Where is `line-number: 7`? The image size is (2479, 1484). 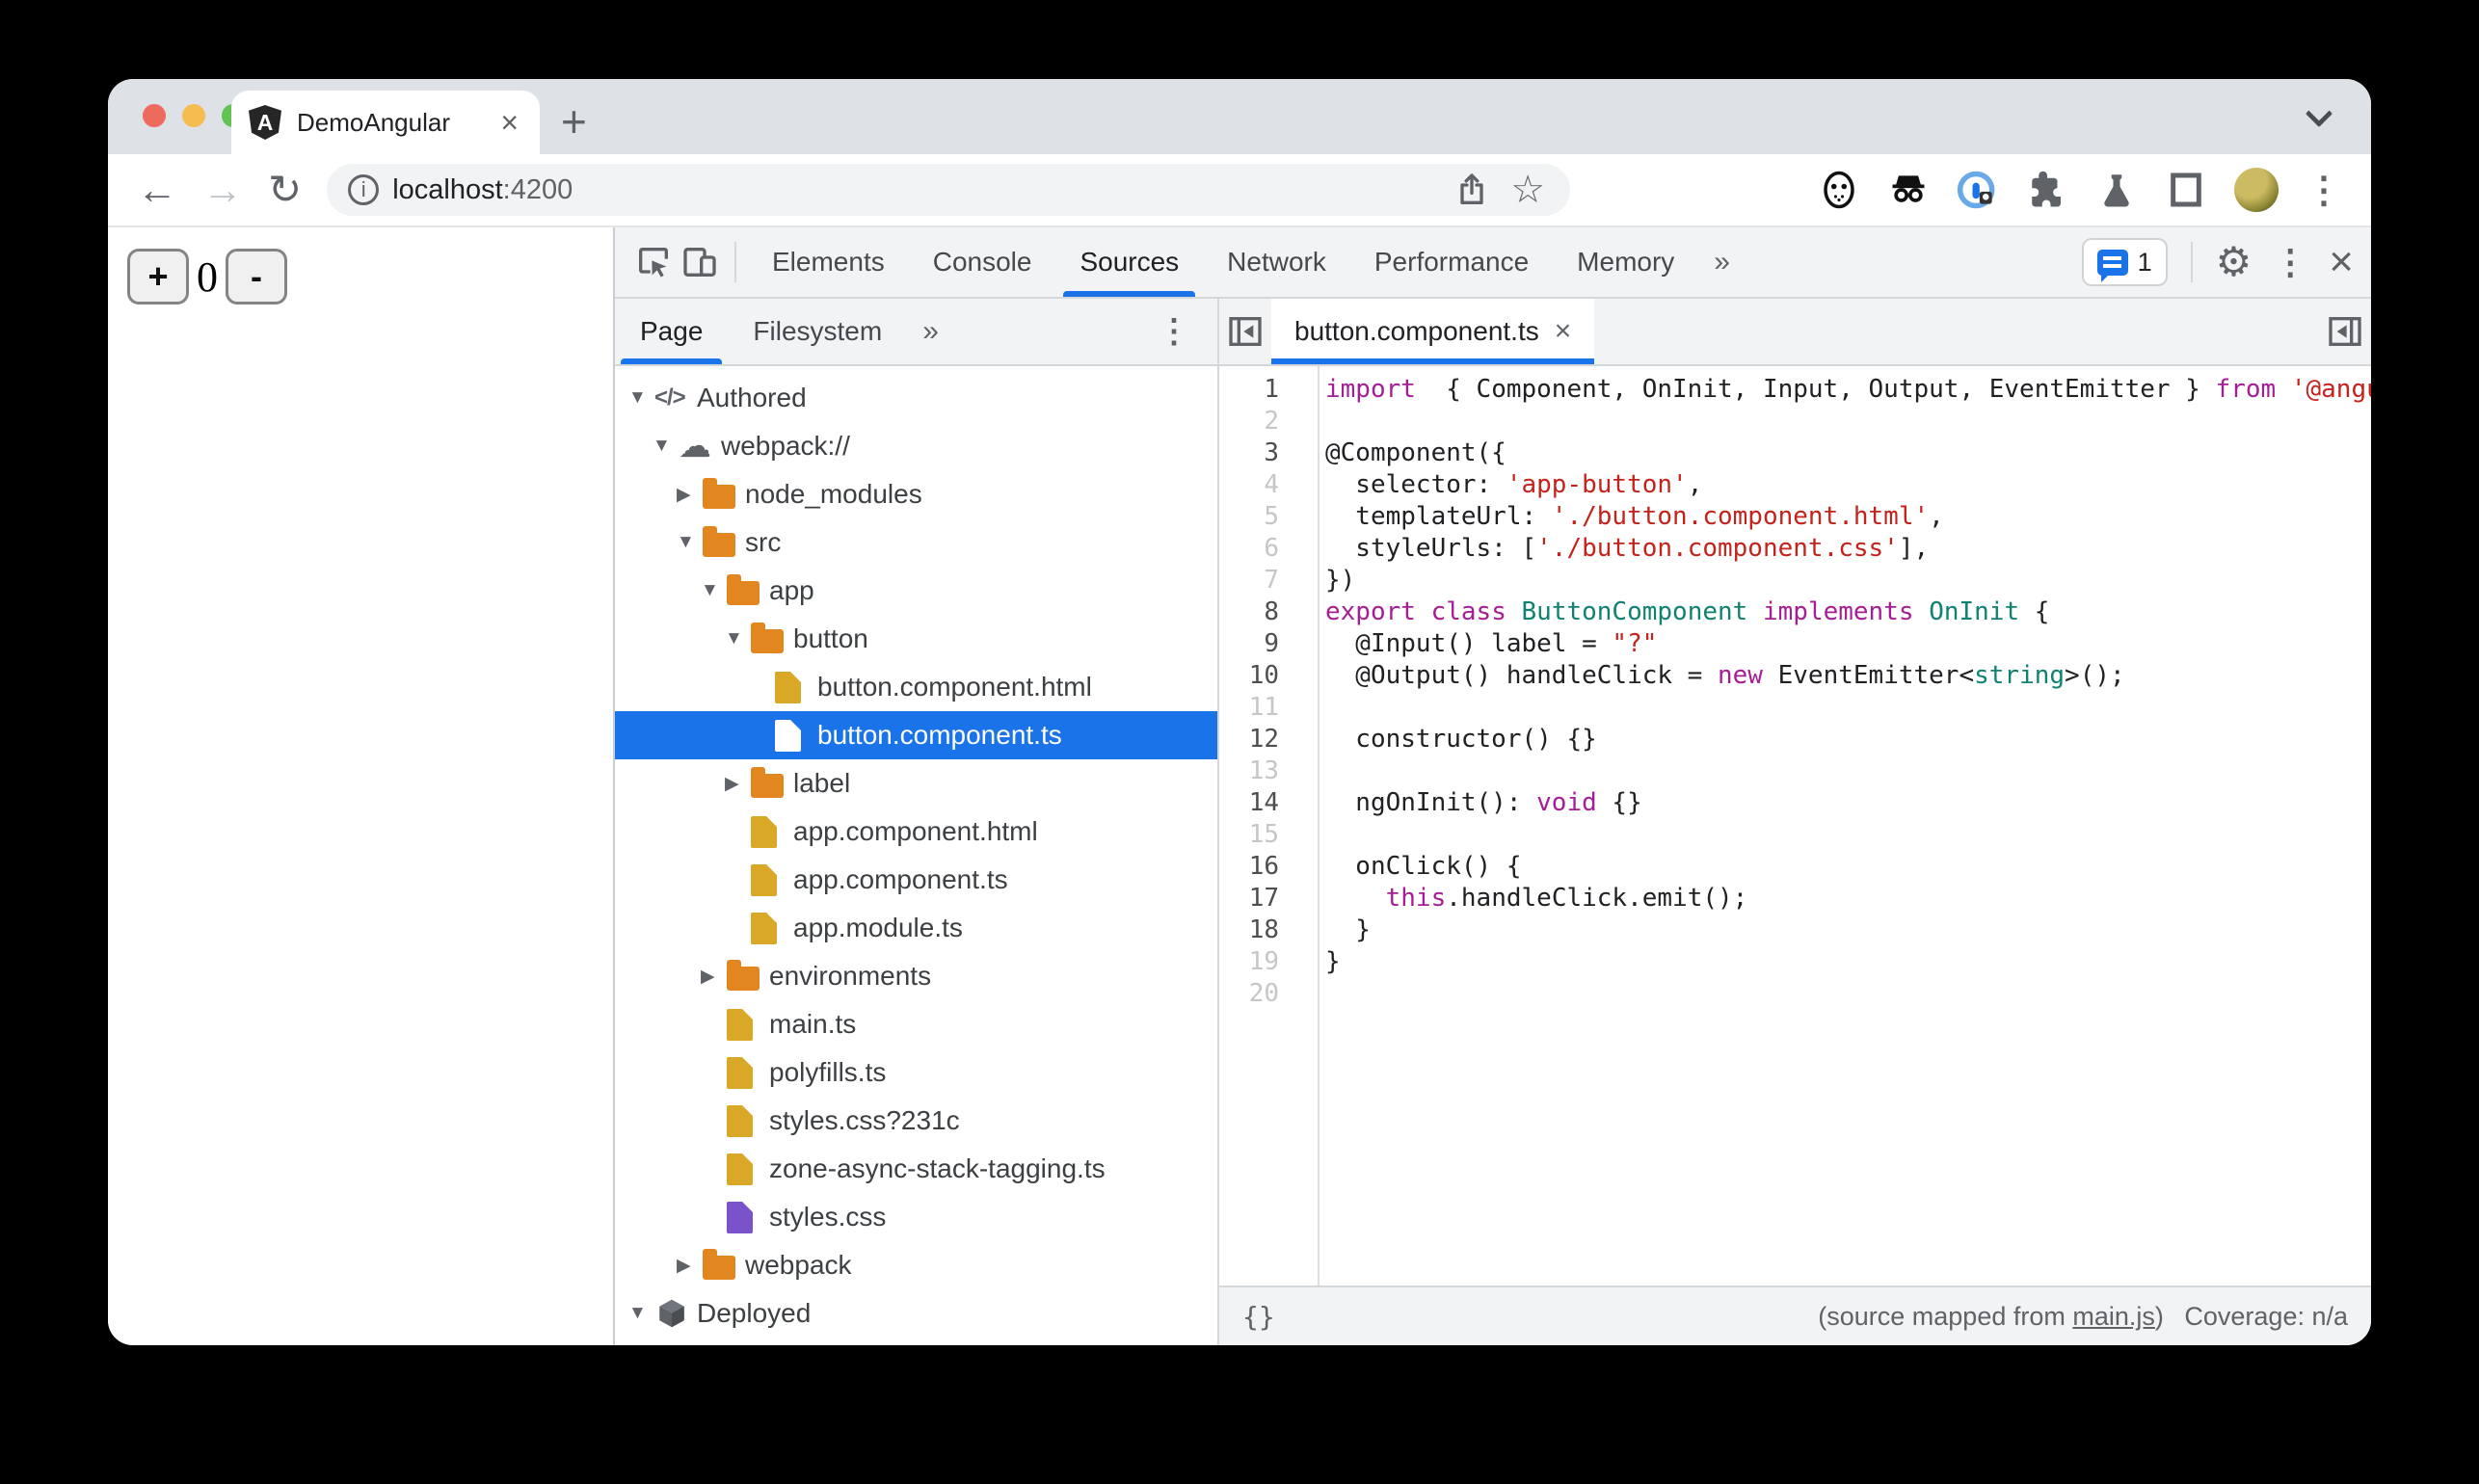 line-number: 7 is located at coordinates (1257, 580).